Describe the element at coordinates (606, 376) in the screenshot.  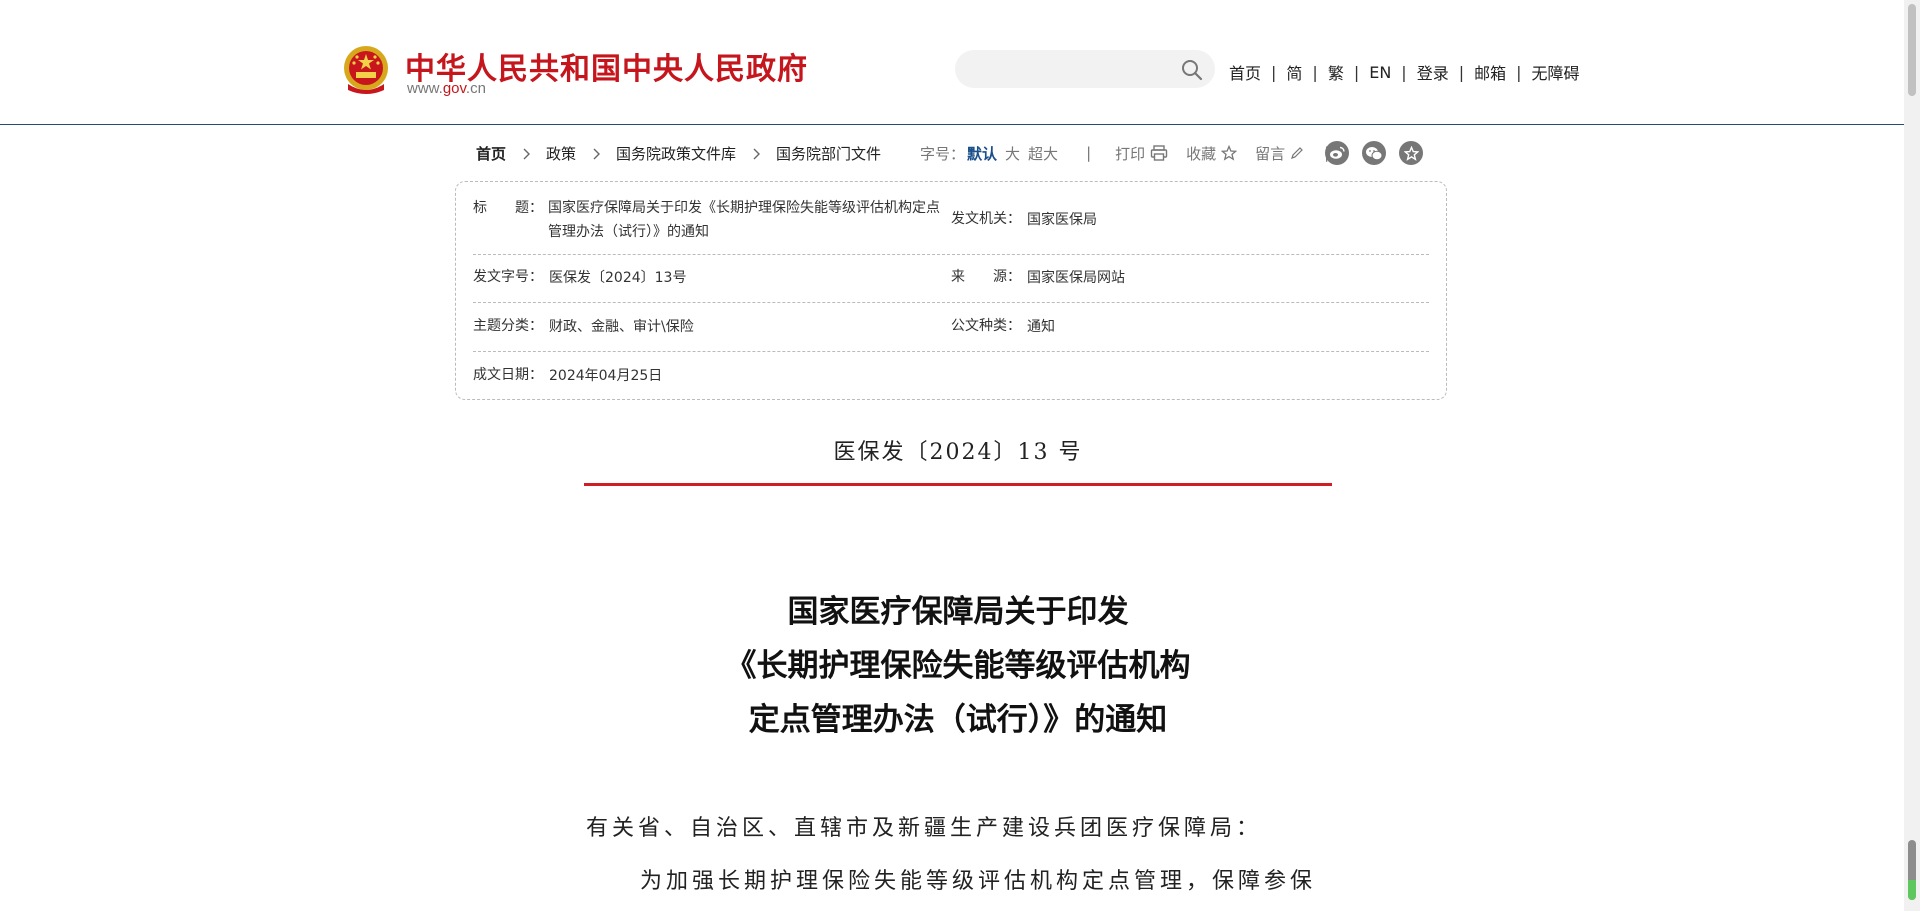
I see `info-date-value: 2024年04月25日` at that location.